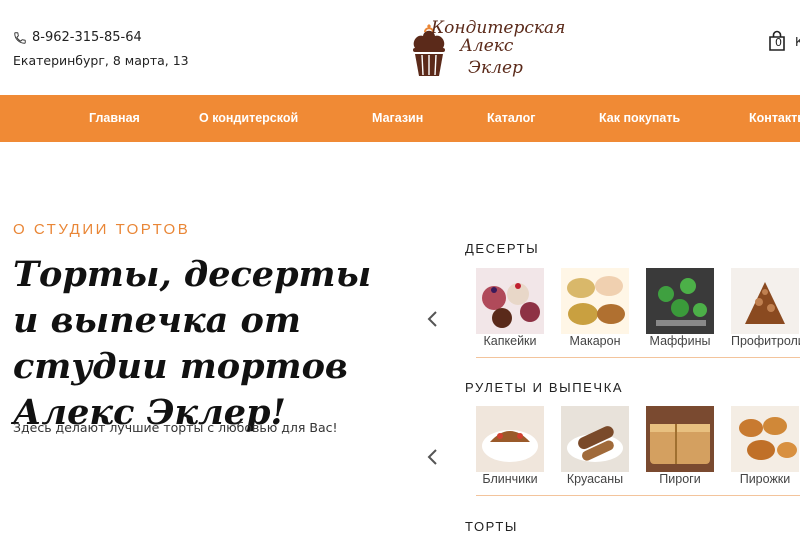  Describe the element at coordinates (495, 68) in the screenshot. I see `logo-line-3: Эклер` at that location.